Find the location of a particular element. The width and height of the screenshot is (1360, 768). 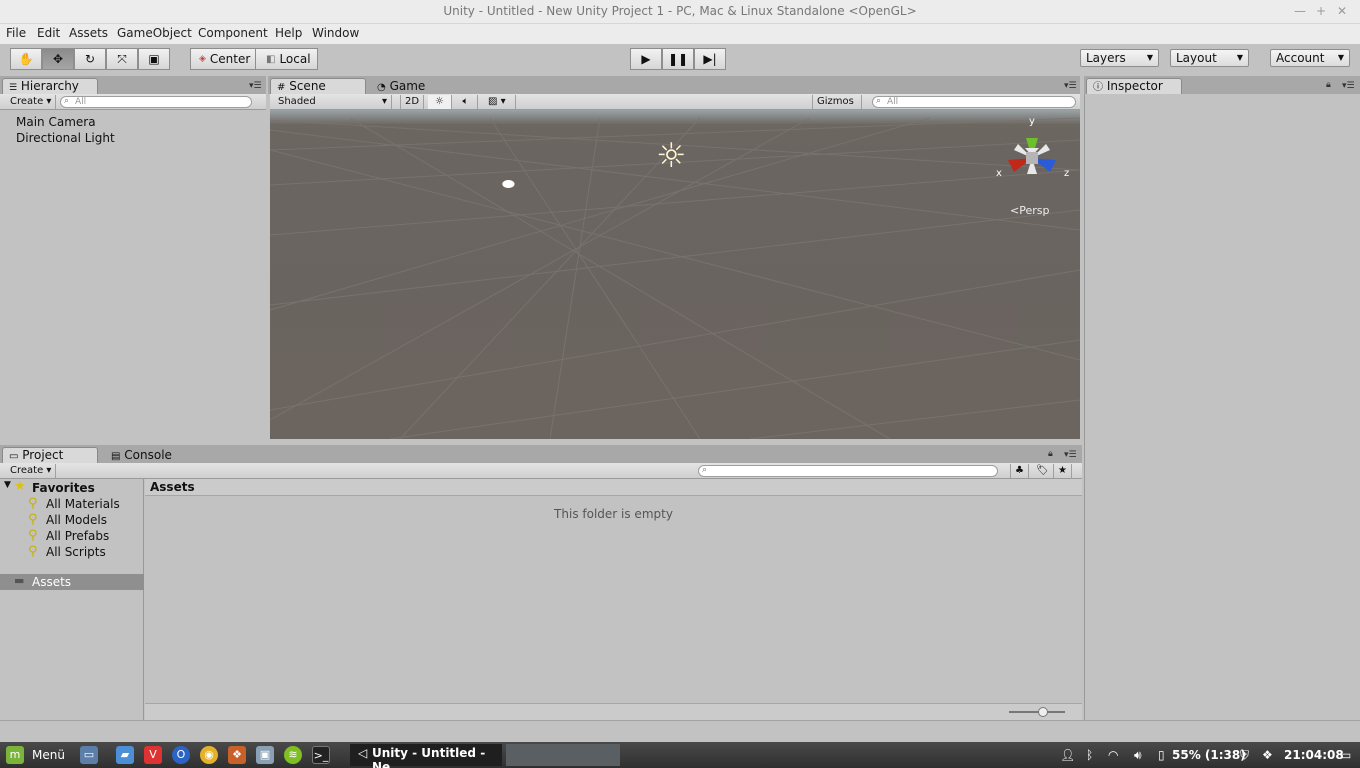

opera-icon: O is located at coordinates (181, 755).